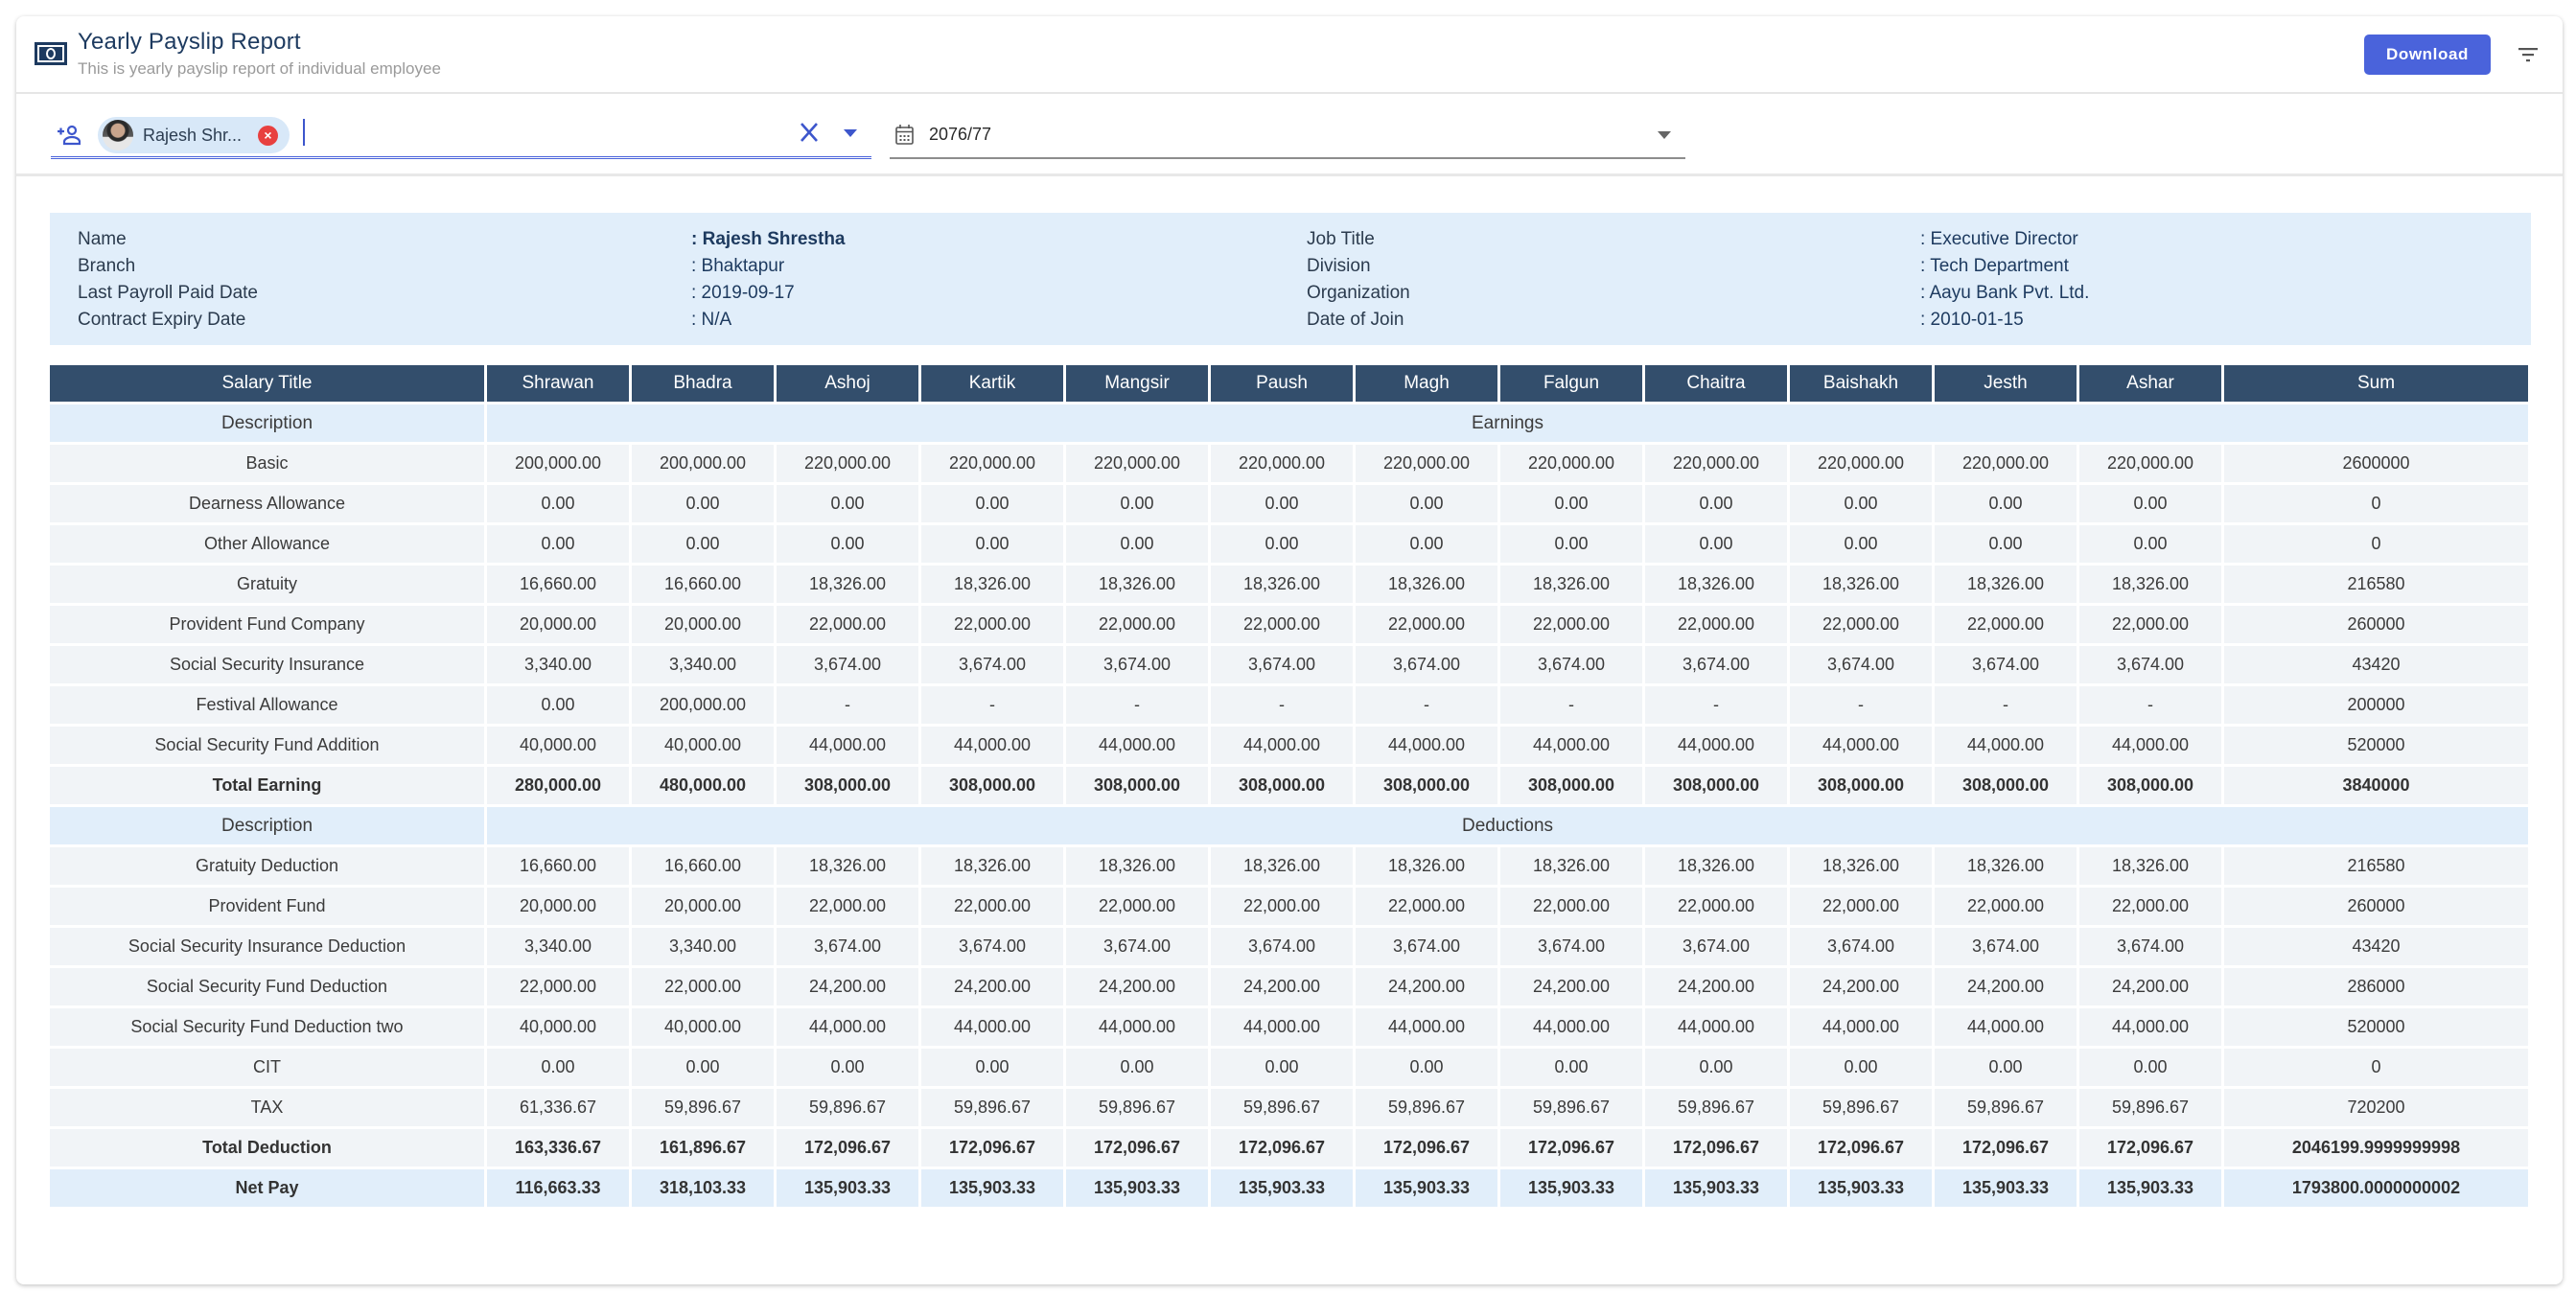 This screenshot has width=2576, height=1294. What do you see at coordinates (738, 266) in the screenshot?
I see `info-value: : Bhaktapur` at bounding box center [738, 266].